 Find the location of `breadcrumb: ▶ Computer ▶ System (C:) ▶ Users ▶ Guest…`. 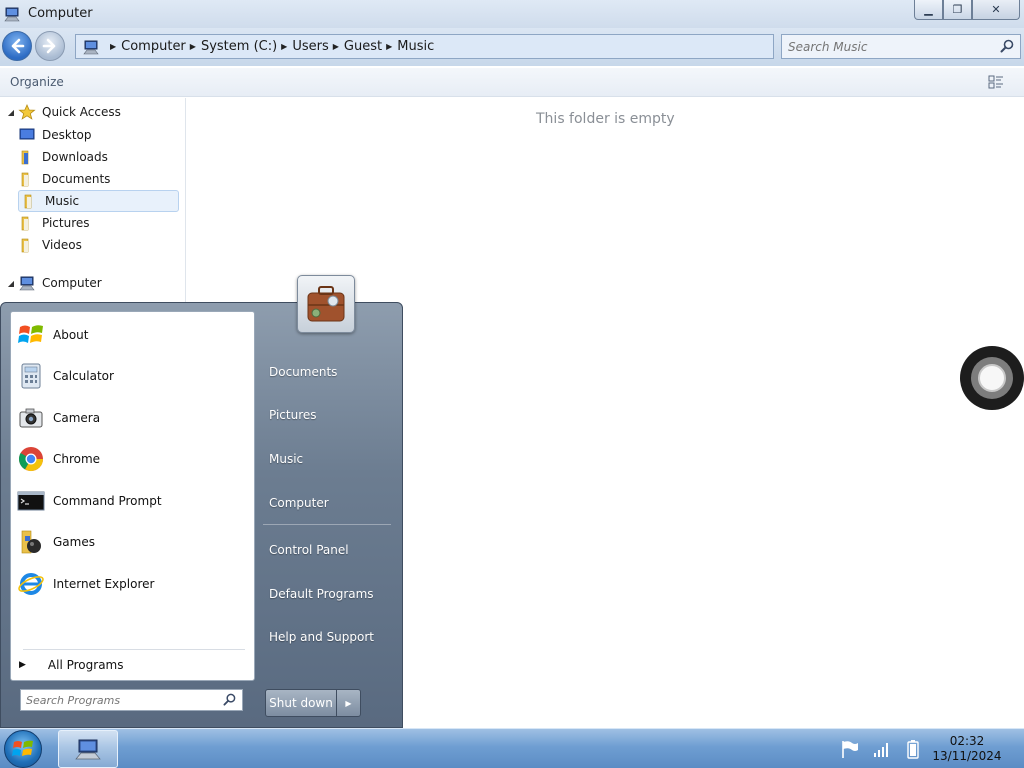

breadcrumb: ▶ Computer ▶ System (C:) ▶ Users ▶ Guest… is located at coordinates (270, 46).